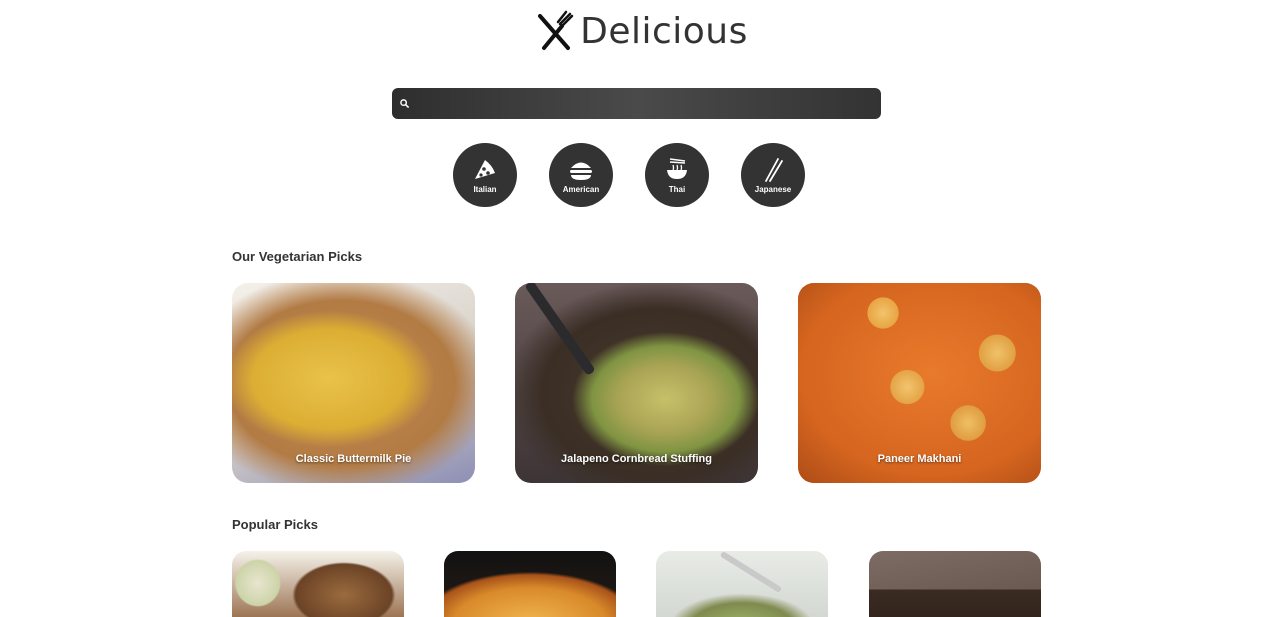 The height and width of the screenshot is (617, 1284). What do you see at coordinates (919, 383) in the screenshot?
I see `recipe-card: Paneer Makhani` at bounding box center [919, 383].